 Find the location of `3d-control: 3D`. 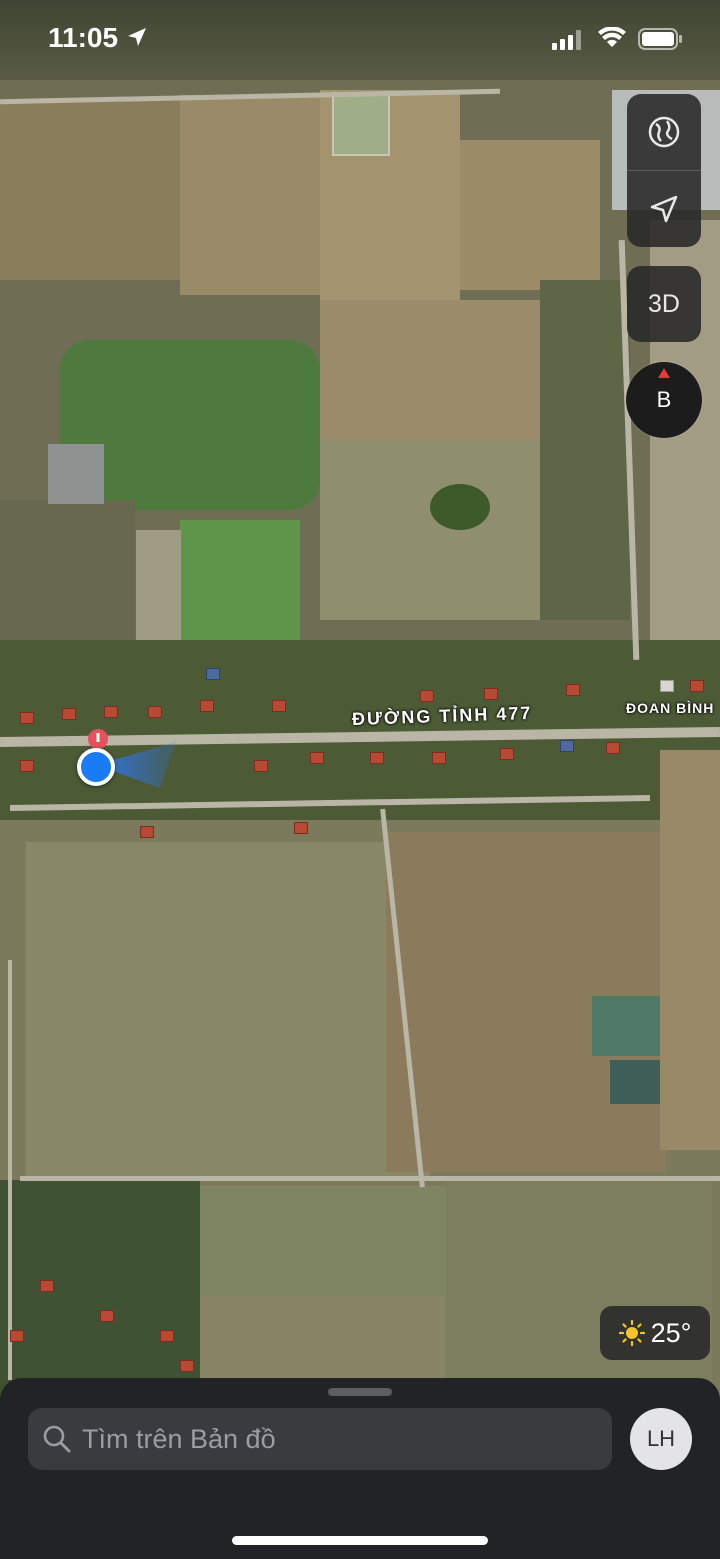

3d-control: 3D is located at coordinates (664, 304).